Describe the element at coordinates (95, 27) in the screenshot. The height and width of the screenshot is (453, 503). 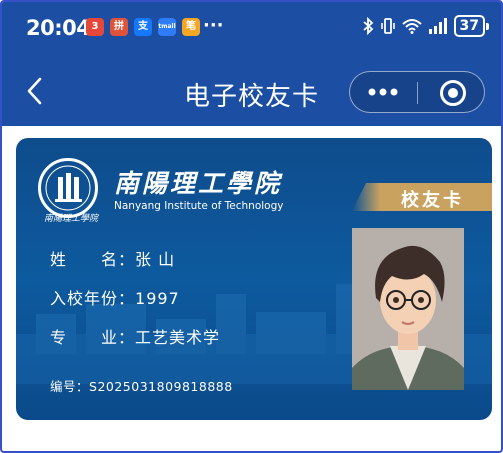
I see `app-notification-icon: 3` at that location.